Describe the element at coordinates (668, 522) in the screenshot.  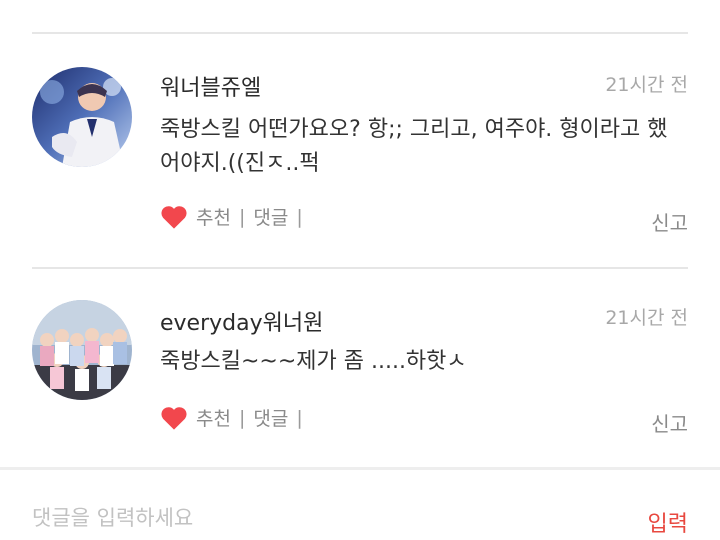
I see `submit-button: 입력` at that location.